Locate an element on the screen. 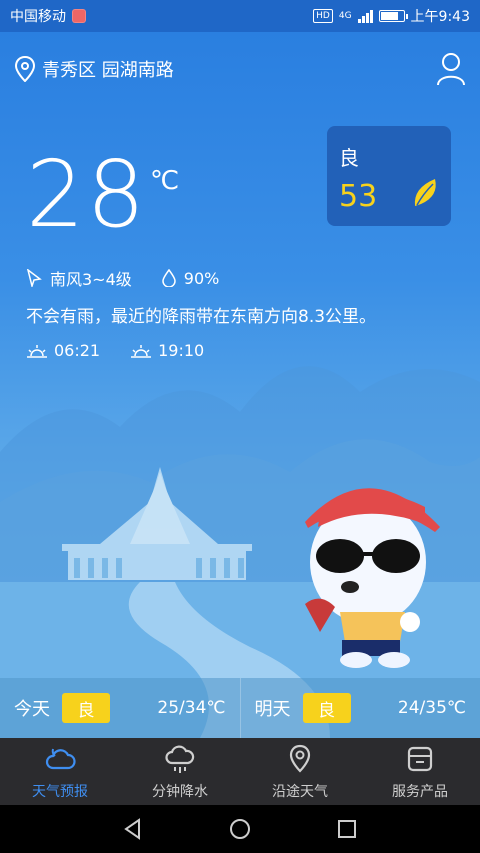 This screenshot has height=853, width=480. wind-humidity-row: 南风3~4级 90% is located at coordinates (122, 278).